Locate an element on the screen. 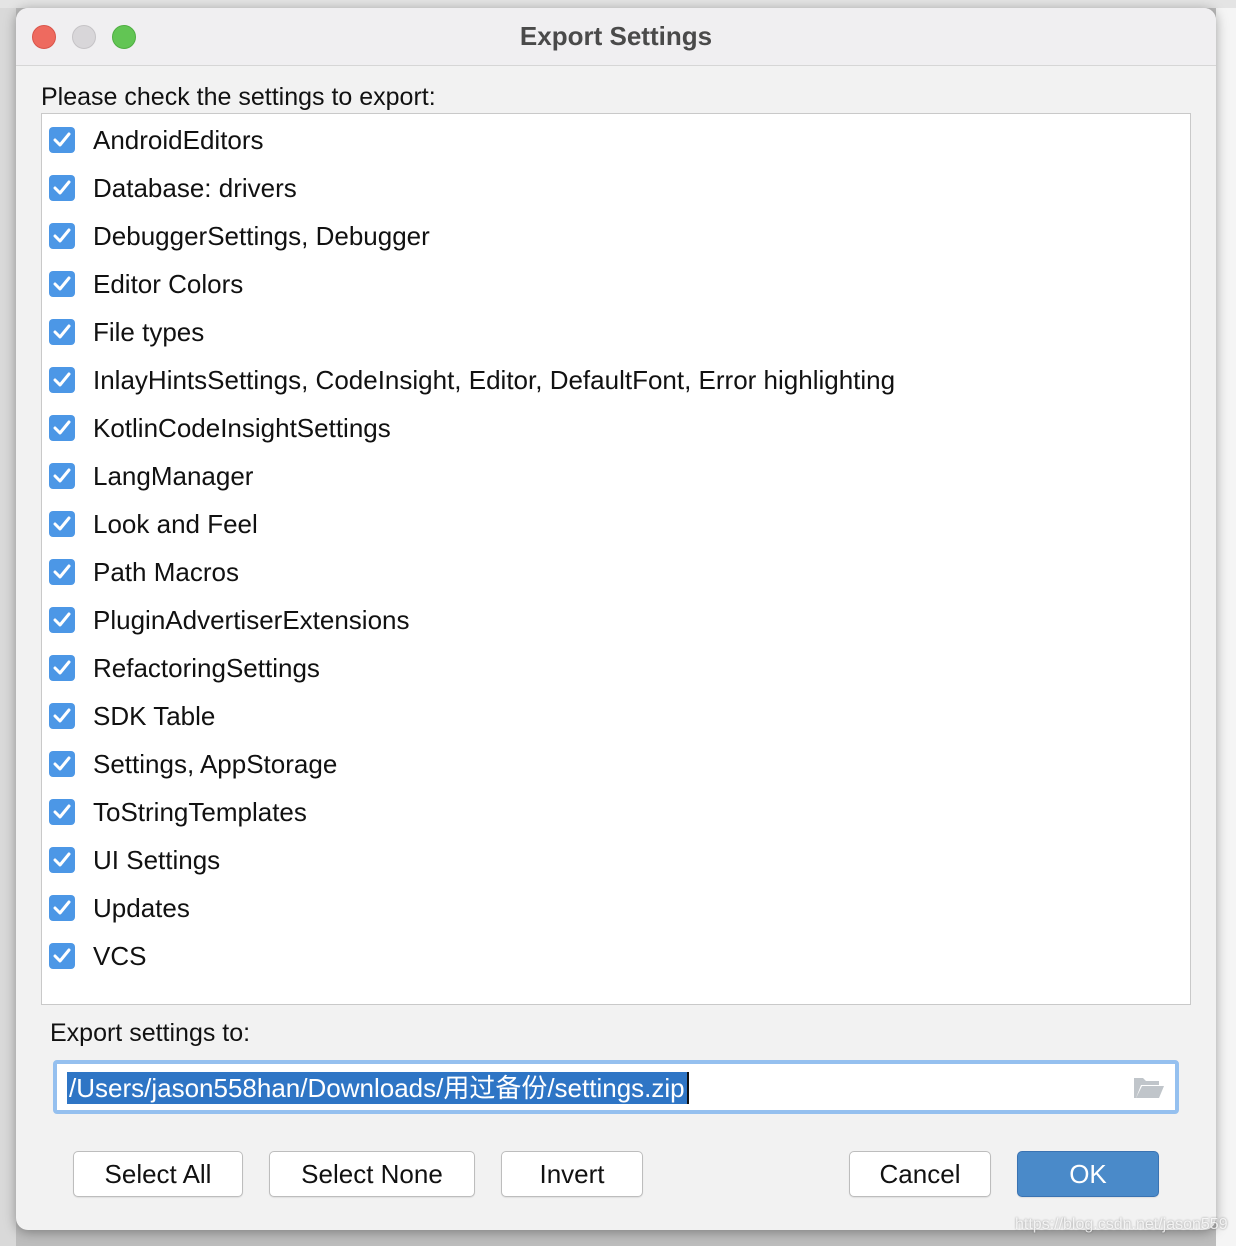 The width and height of the screenshot is (1236, 1246). title-bar: Export Settings is located at coordinates (616, 37).